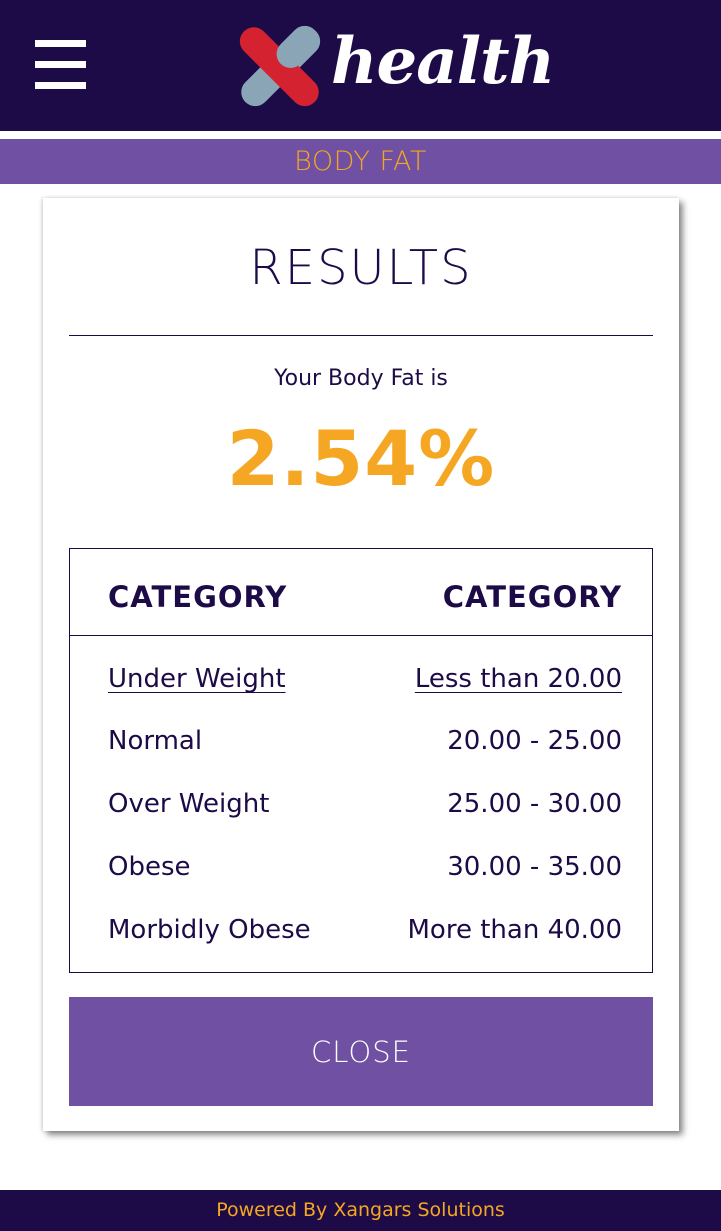 This screenshot has height=1231, width=721. Describe the element at coordinates (361, 335) in the screenshot. I see `divider` at that location.